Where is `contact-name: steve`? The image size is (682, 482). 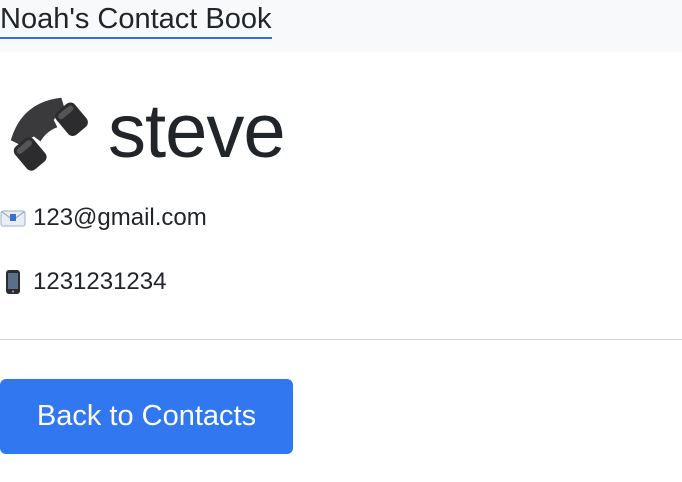 contact-name: steve is located at coordinates (197, 131).